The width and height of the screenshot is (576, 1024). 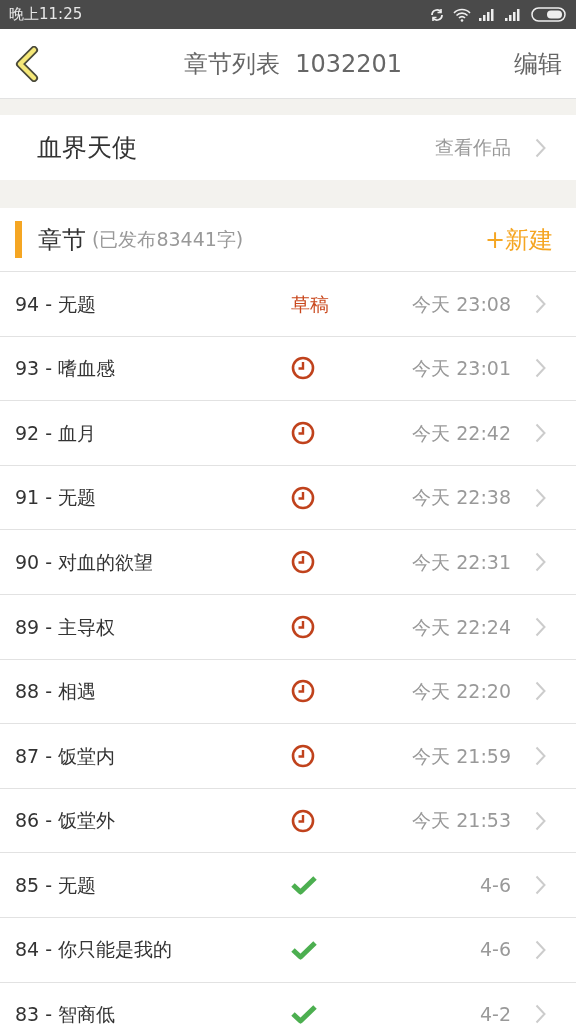 What do you see at coordinates (288, 756) in the screenshot?
I see `chapter-row: 87 - 饭堂内 今天 21:59` at bounding box center [288, 756].